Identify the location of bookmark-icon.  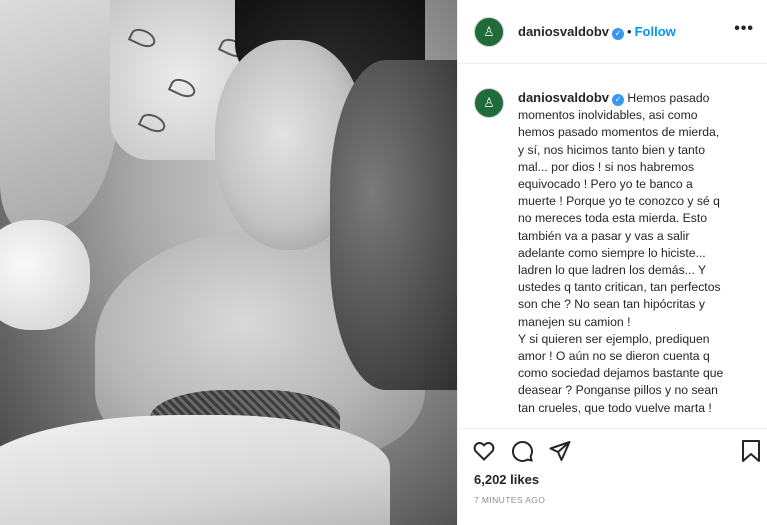
(751, 453).